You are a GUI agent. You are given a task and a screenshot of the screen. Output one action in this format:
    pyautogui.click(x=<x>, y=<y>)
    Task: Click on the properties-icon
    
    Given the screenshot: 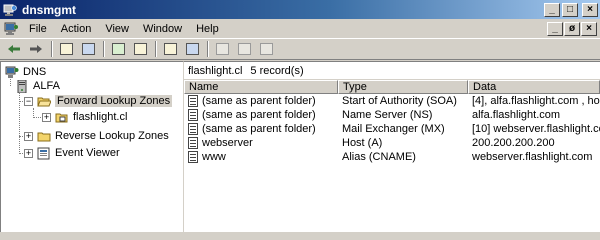 What is the action you would take?
    pyautogui.click(x=170, y=49)
    